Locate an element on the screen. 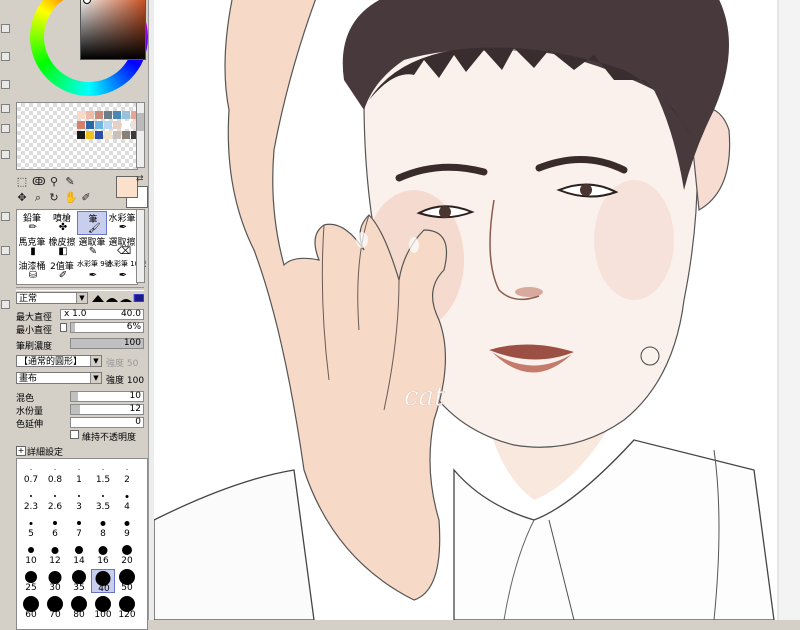  hand-icon: ✋ is located at coordinates (71, 198).